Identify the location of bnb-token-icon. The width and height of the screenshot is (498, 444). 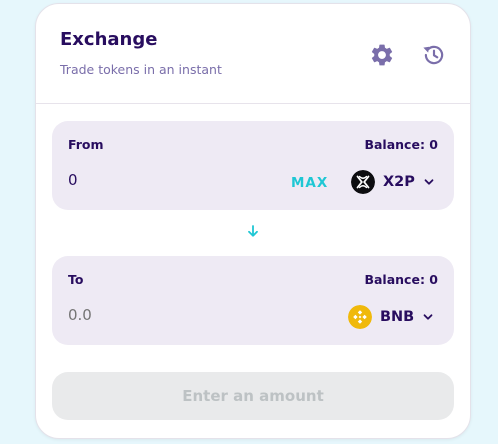
(360, 317).